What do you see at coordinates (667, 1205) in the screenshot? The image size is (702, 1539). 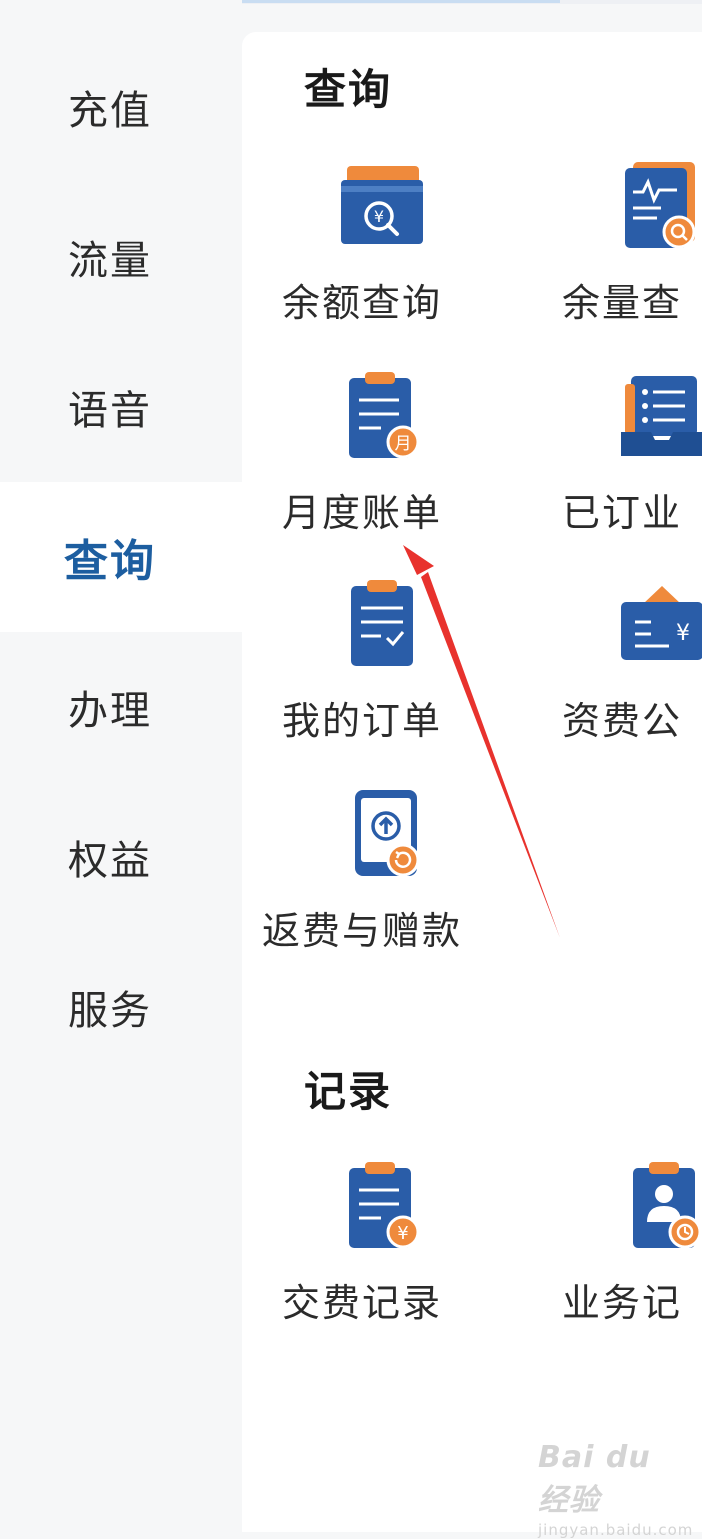 I see `business-record-icon` at bounding box center [667, 1205].